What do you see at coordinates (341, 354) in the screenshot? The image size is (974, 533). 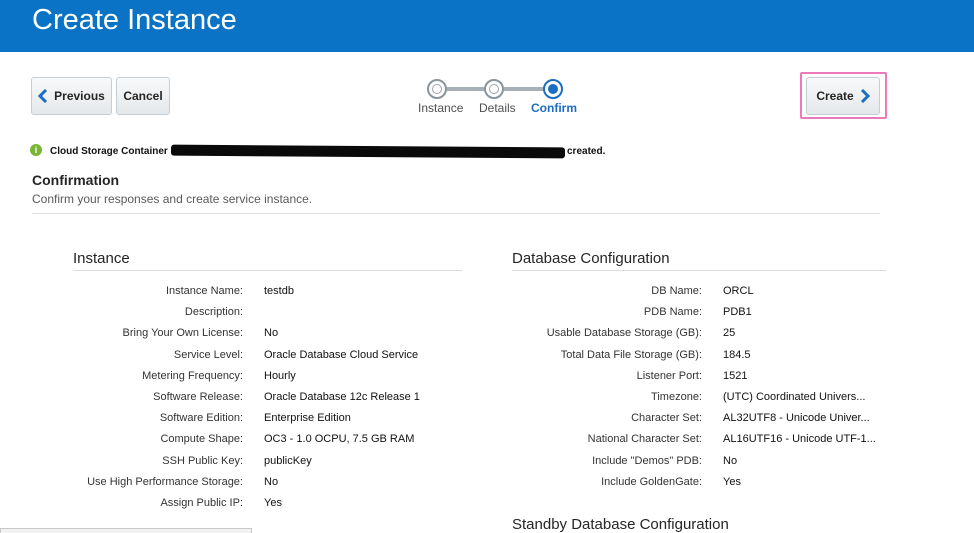 I see `instance-row-value: Oracle Database Cloud Service` at bounding box center [341, 354].